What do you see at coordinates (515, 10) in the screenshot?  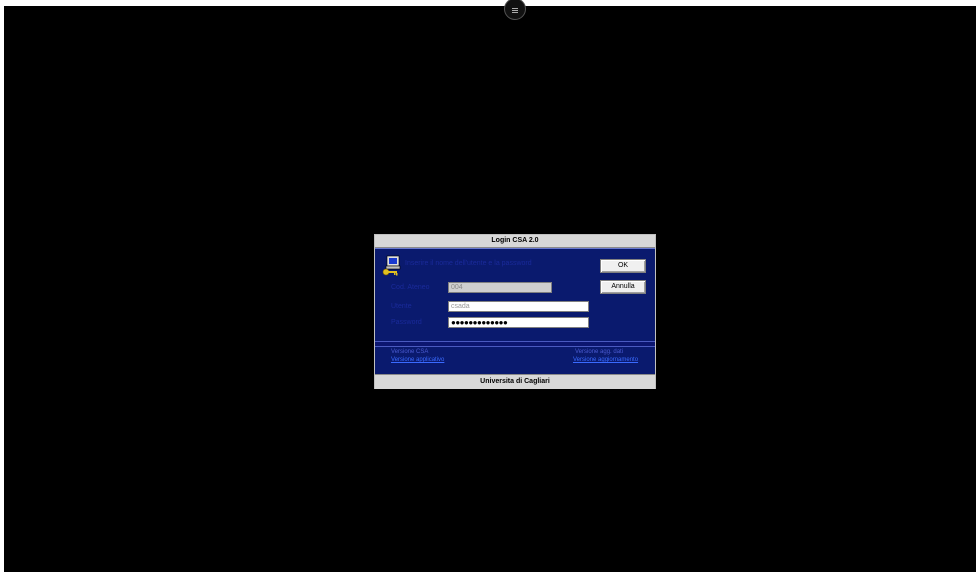 I see `menu-handle-icon` at bounding box center [515, 10].